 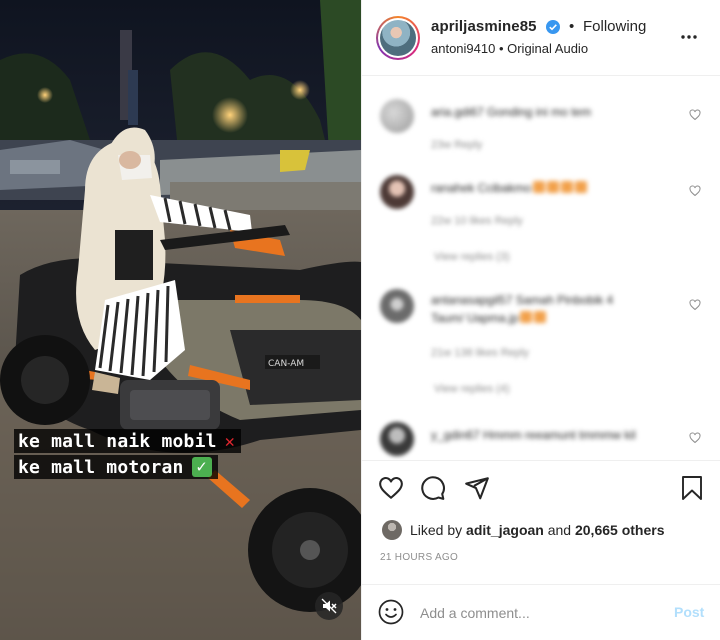 I want to click on comment-input, so click(x=540, y=613).